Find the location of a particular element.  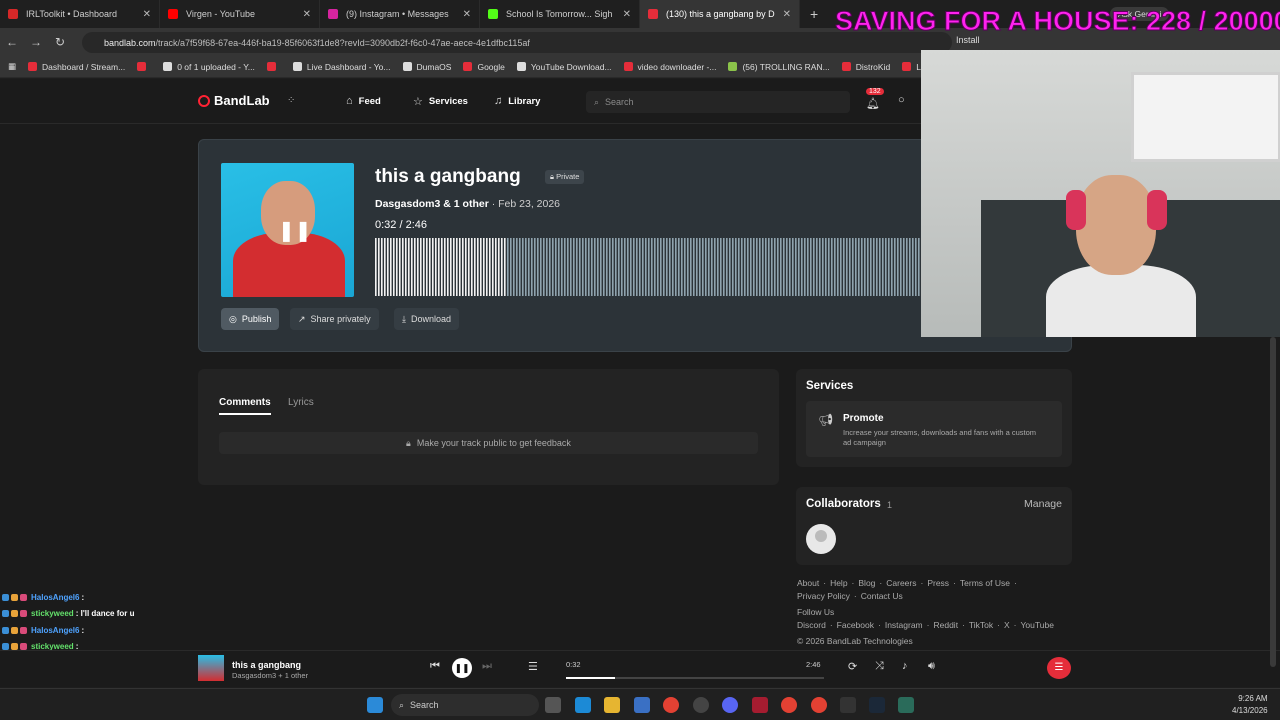

player-track-artist: Dasgasdom3 + 1 other is located at coordinates (270, 675).